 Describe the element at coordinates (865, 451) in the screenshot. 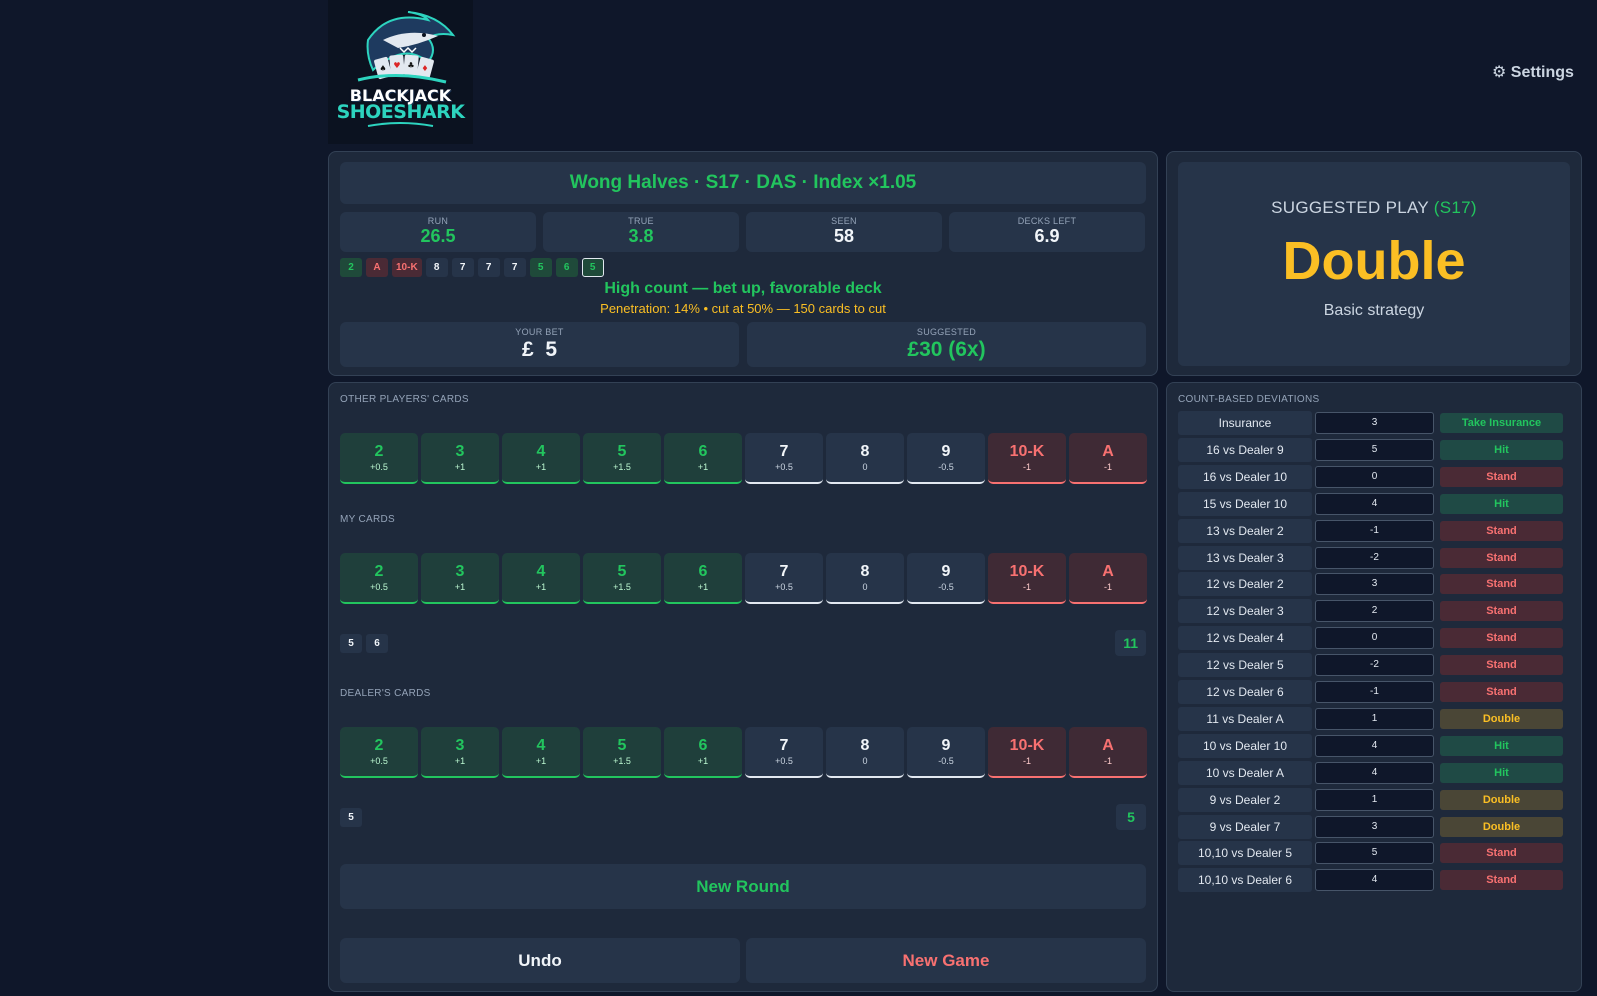

I see `card-rank: 8` at that location.